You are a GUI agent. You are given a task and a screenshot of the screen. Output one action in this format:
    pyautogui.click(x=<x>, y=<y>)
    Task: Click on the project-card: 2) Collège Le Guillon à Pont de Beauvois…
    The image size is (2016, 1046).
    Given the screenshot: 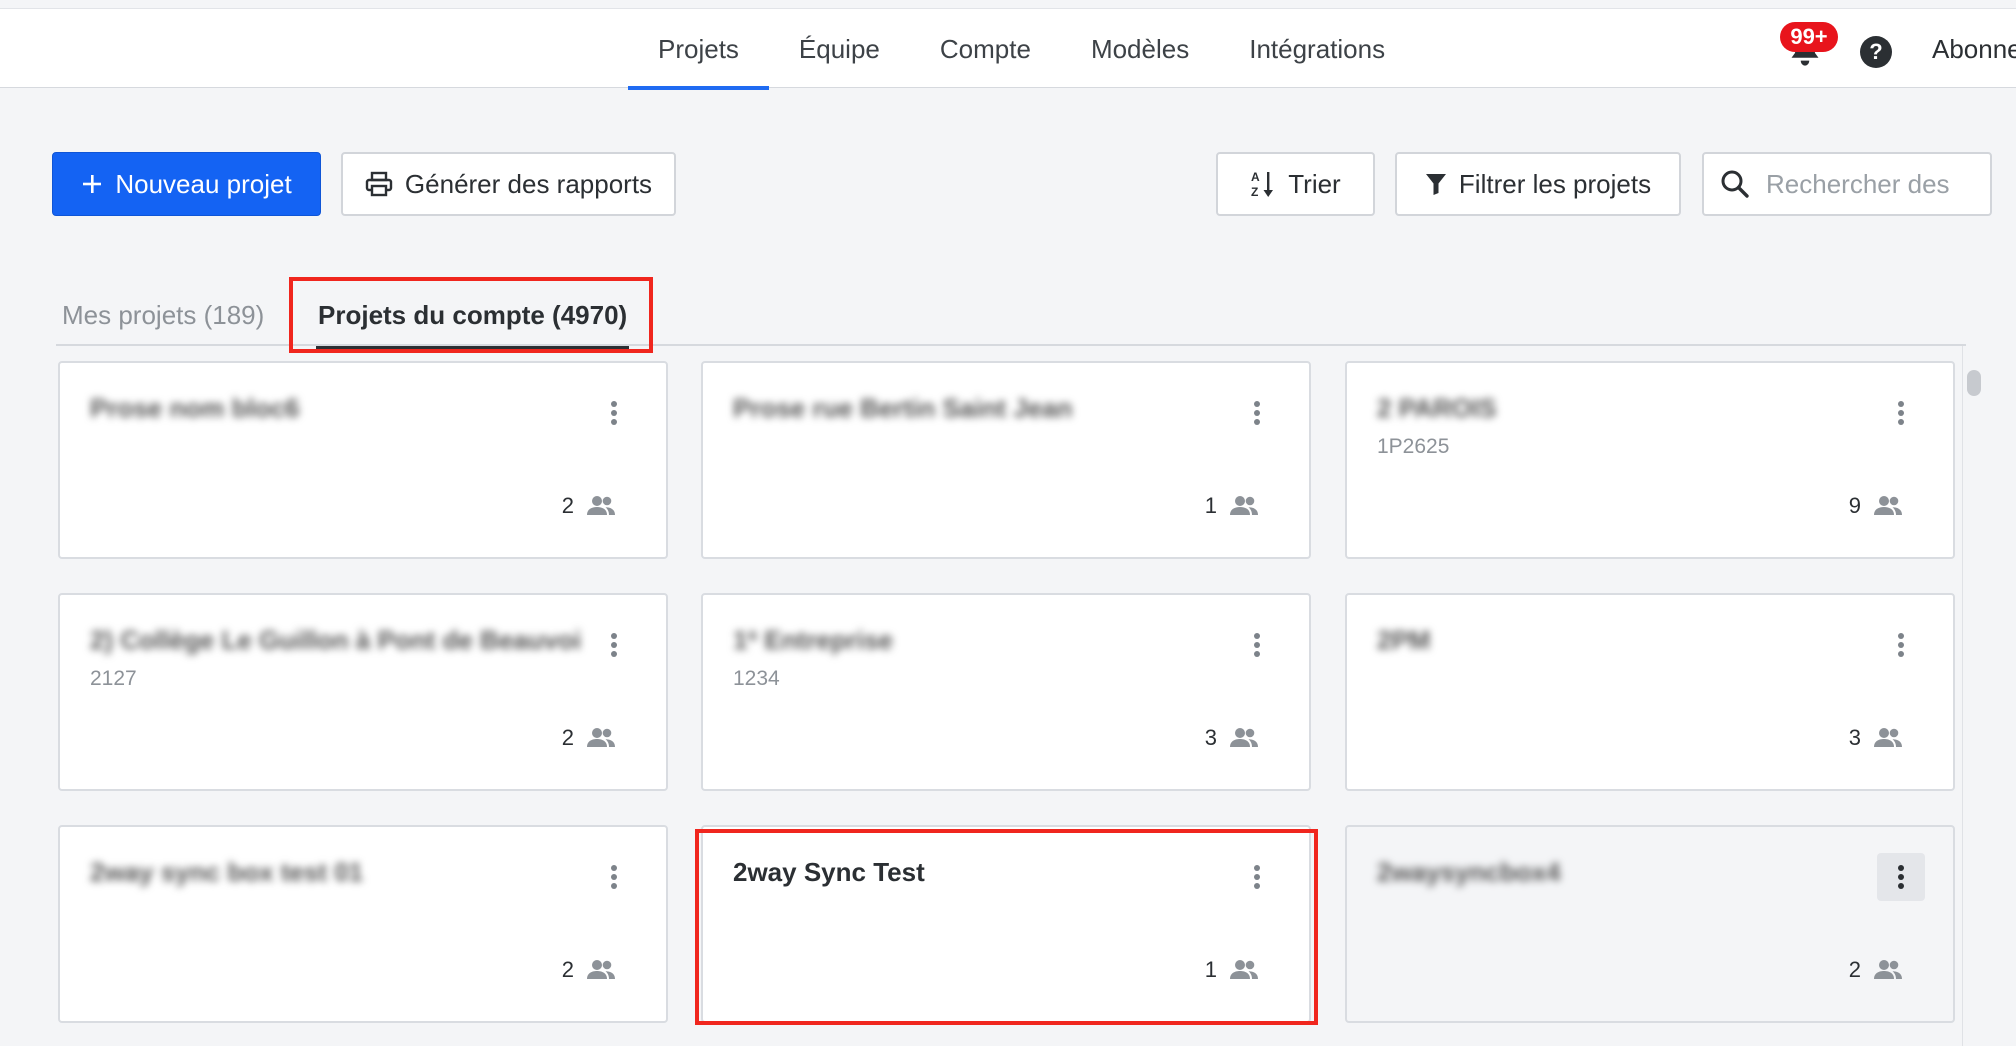 What is the action you would take?
    pyautogui.click(x=363, y=692)
    